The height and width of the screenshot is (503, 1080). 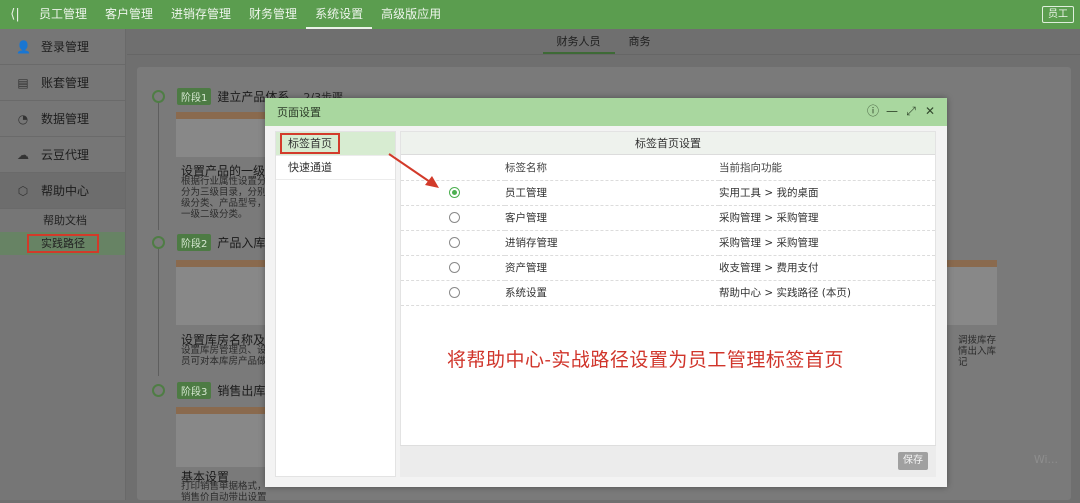 I want to click on side-menu-label: 快速通道, so click(x=310, y=167).